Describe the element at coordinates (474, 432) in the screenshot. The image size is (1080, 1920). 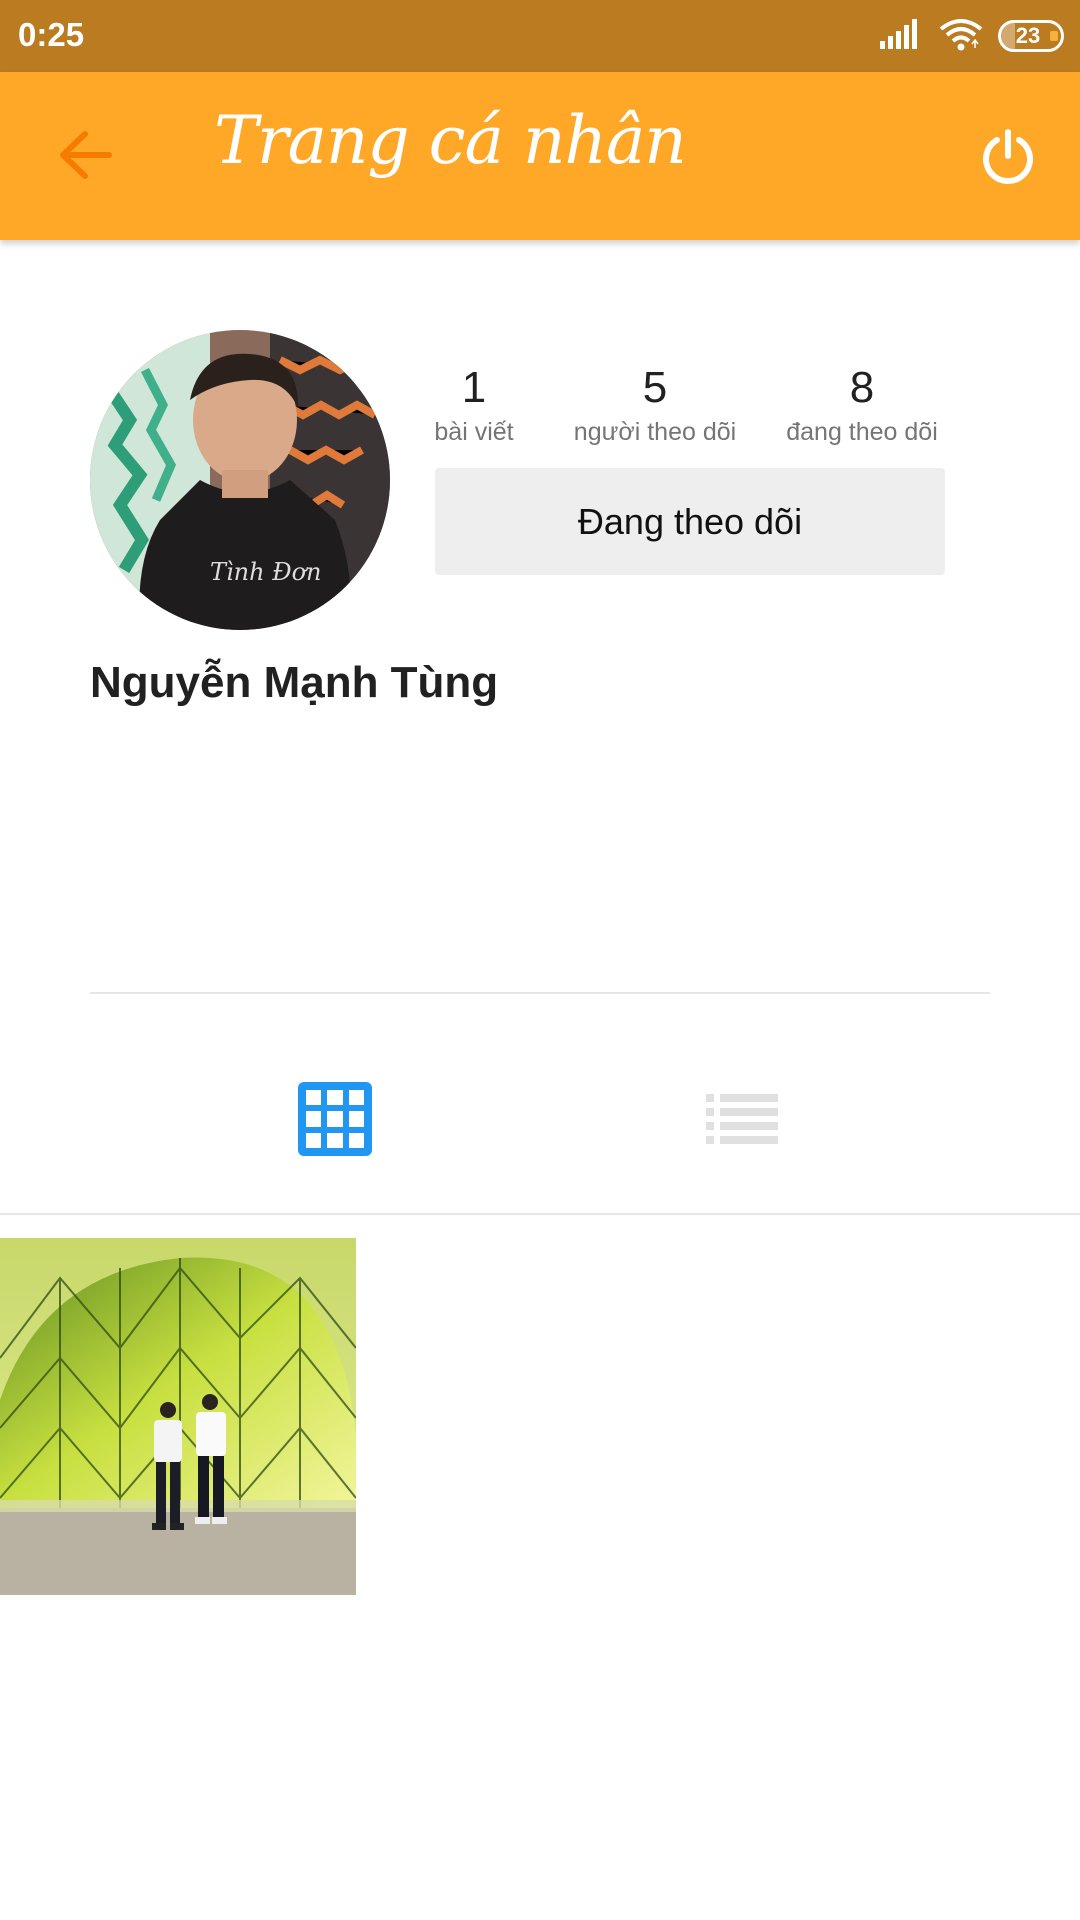
I see `stat-posts-label: bài viết` at that location.